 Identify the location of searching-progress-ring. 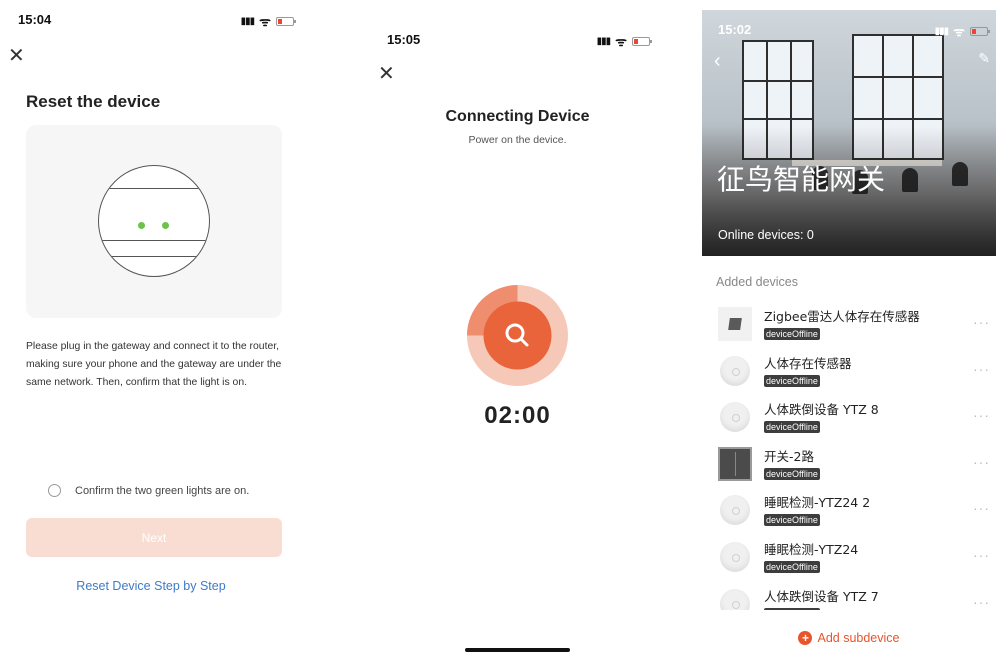
(517, 335).